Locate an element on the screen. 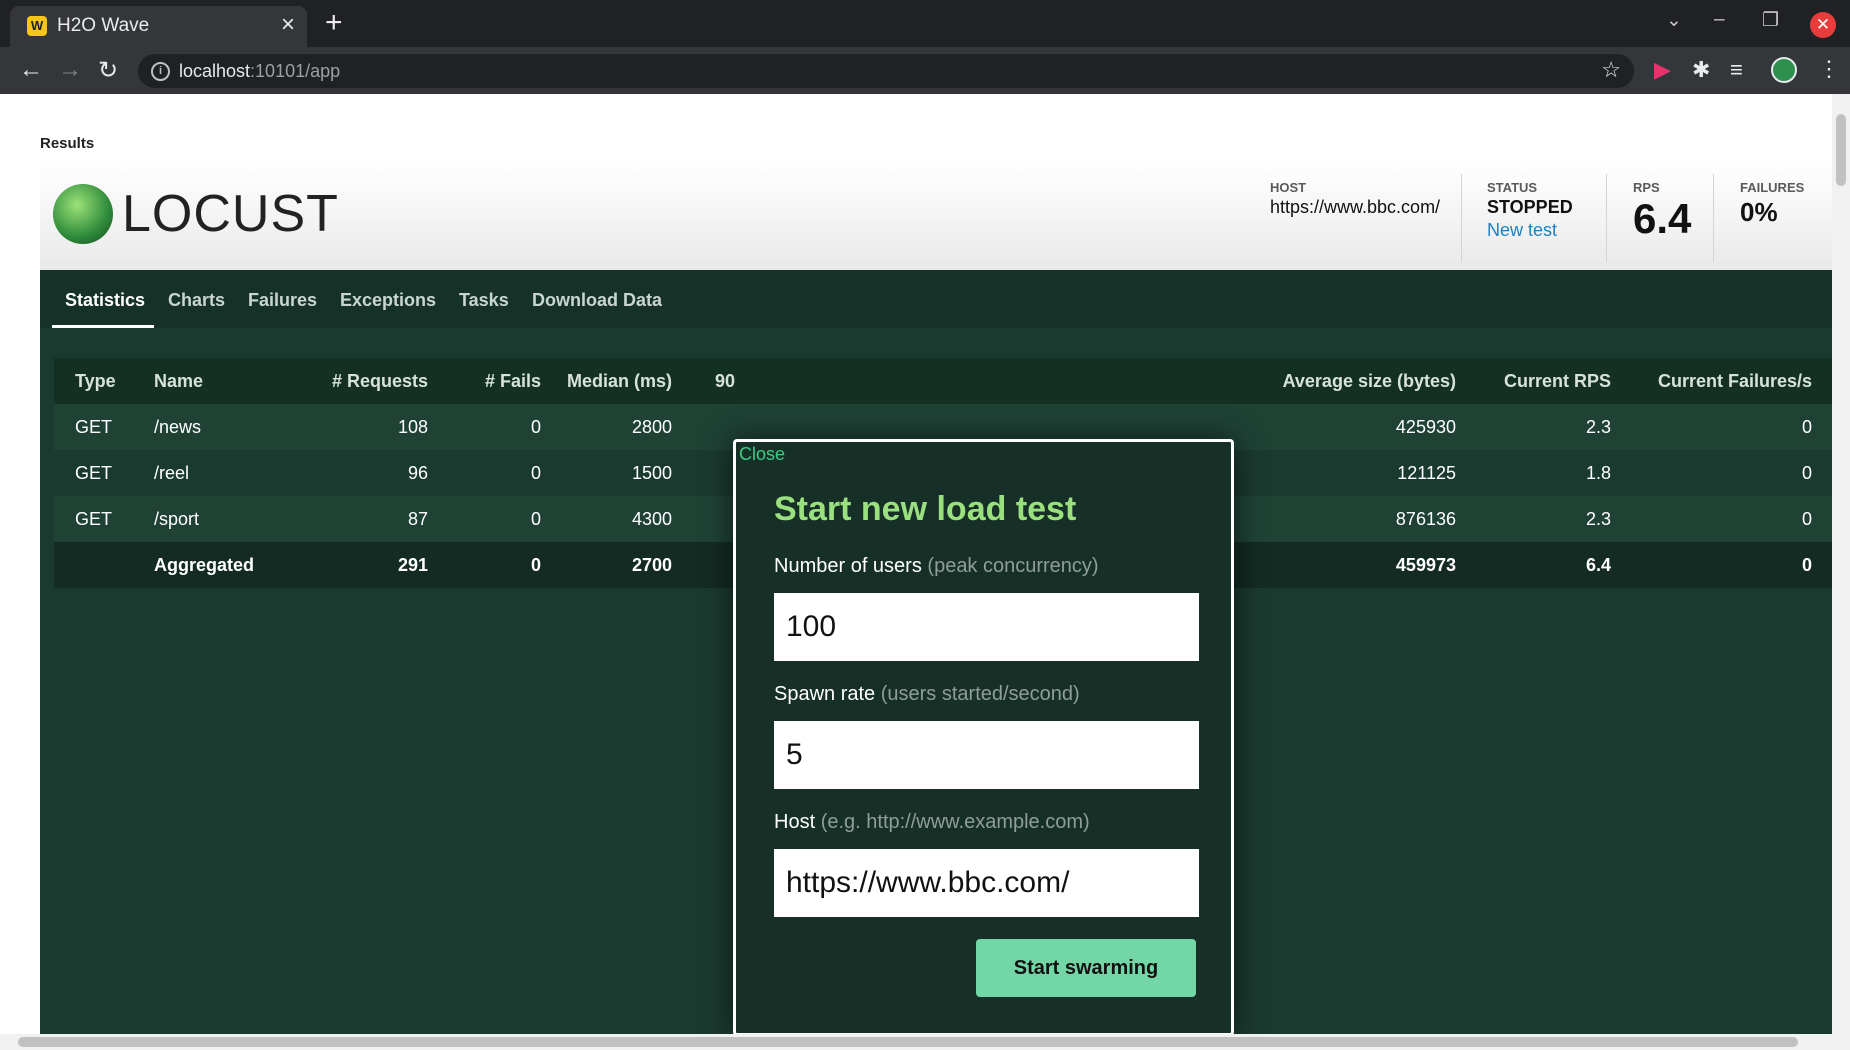 The width and height of the screenshot is (1850, 1050). bookmark-star-icon: ☆ is located at coordinates (1611, 70).